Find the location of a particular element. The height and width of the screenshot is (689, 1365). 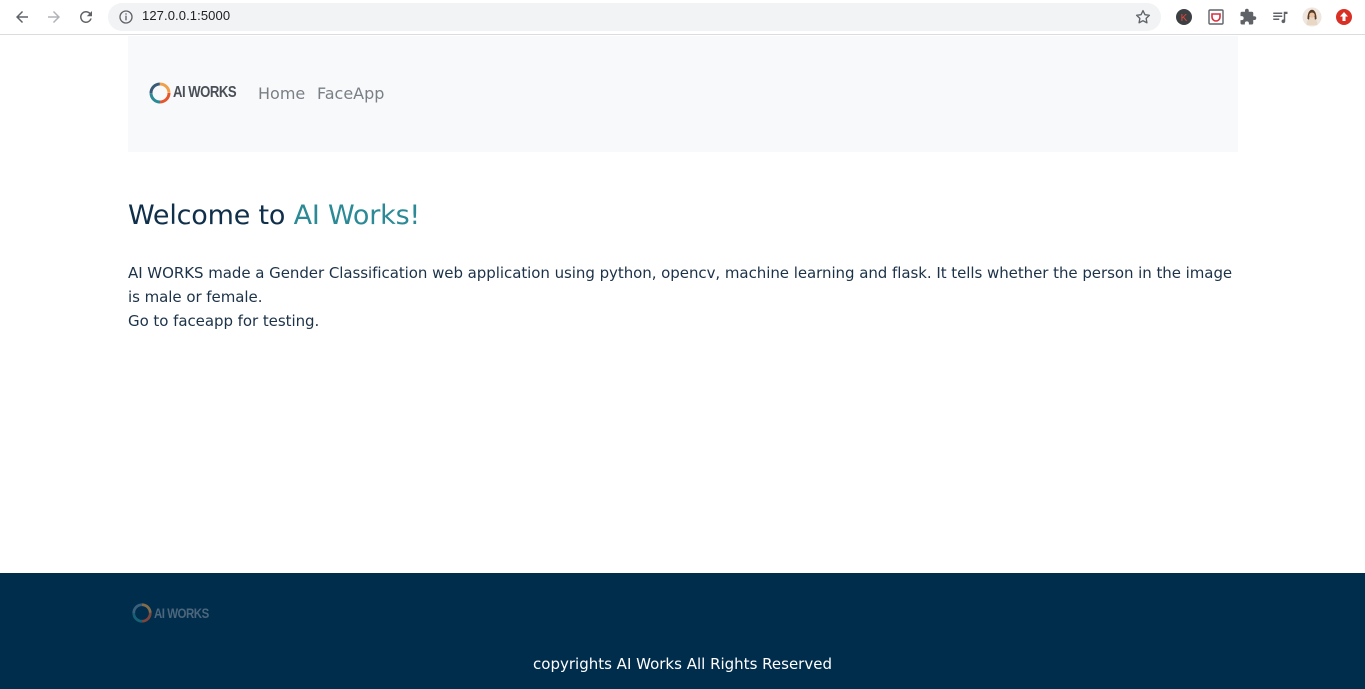

copyright-text: copyrights AI Works All Rights Reserved is located at coordinates (682, 664).